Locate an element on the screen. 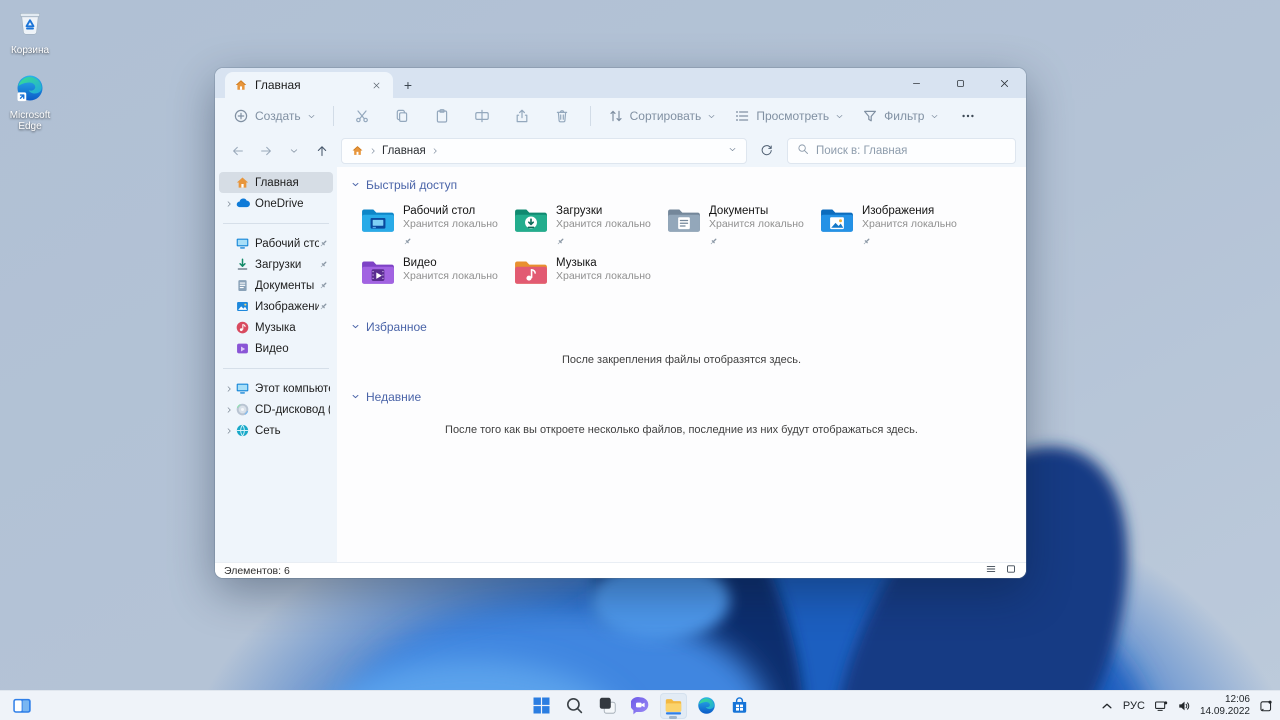 This screenshot has height=720, width=1280. up-button is located at coordinates (322, 151).